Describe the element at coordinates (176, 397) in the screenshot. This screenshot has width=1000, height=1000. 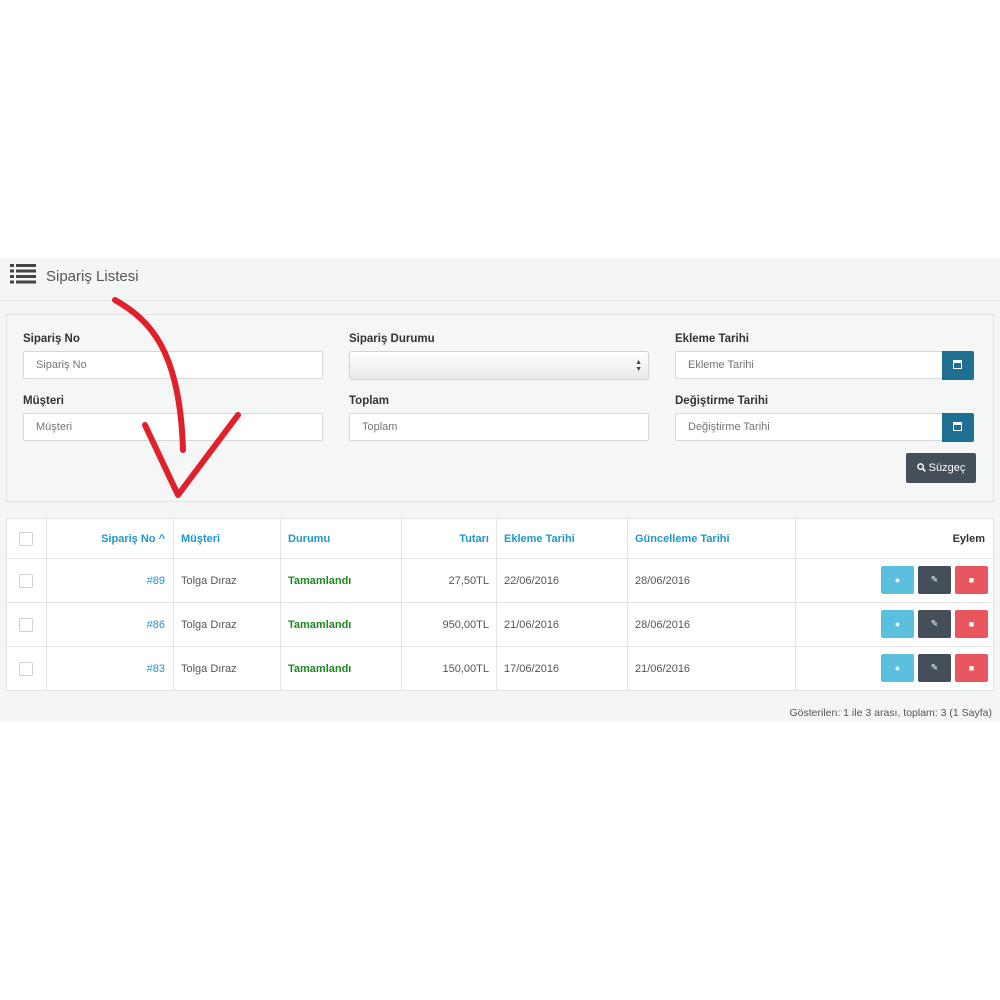
I see `red-arrow-annotation` at that location.